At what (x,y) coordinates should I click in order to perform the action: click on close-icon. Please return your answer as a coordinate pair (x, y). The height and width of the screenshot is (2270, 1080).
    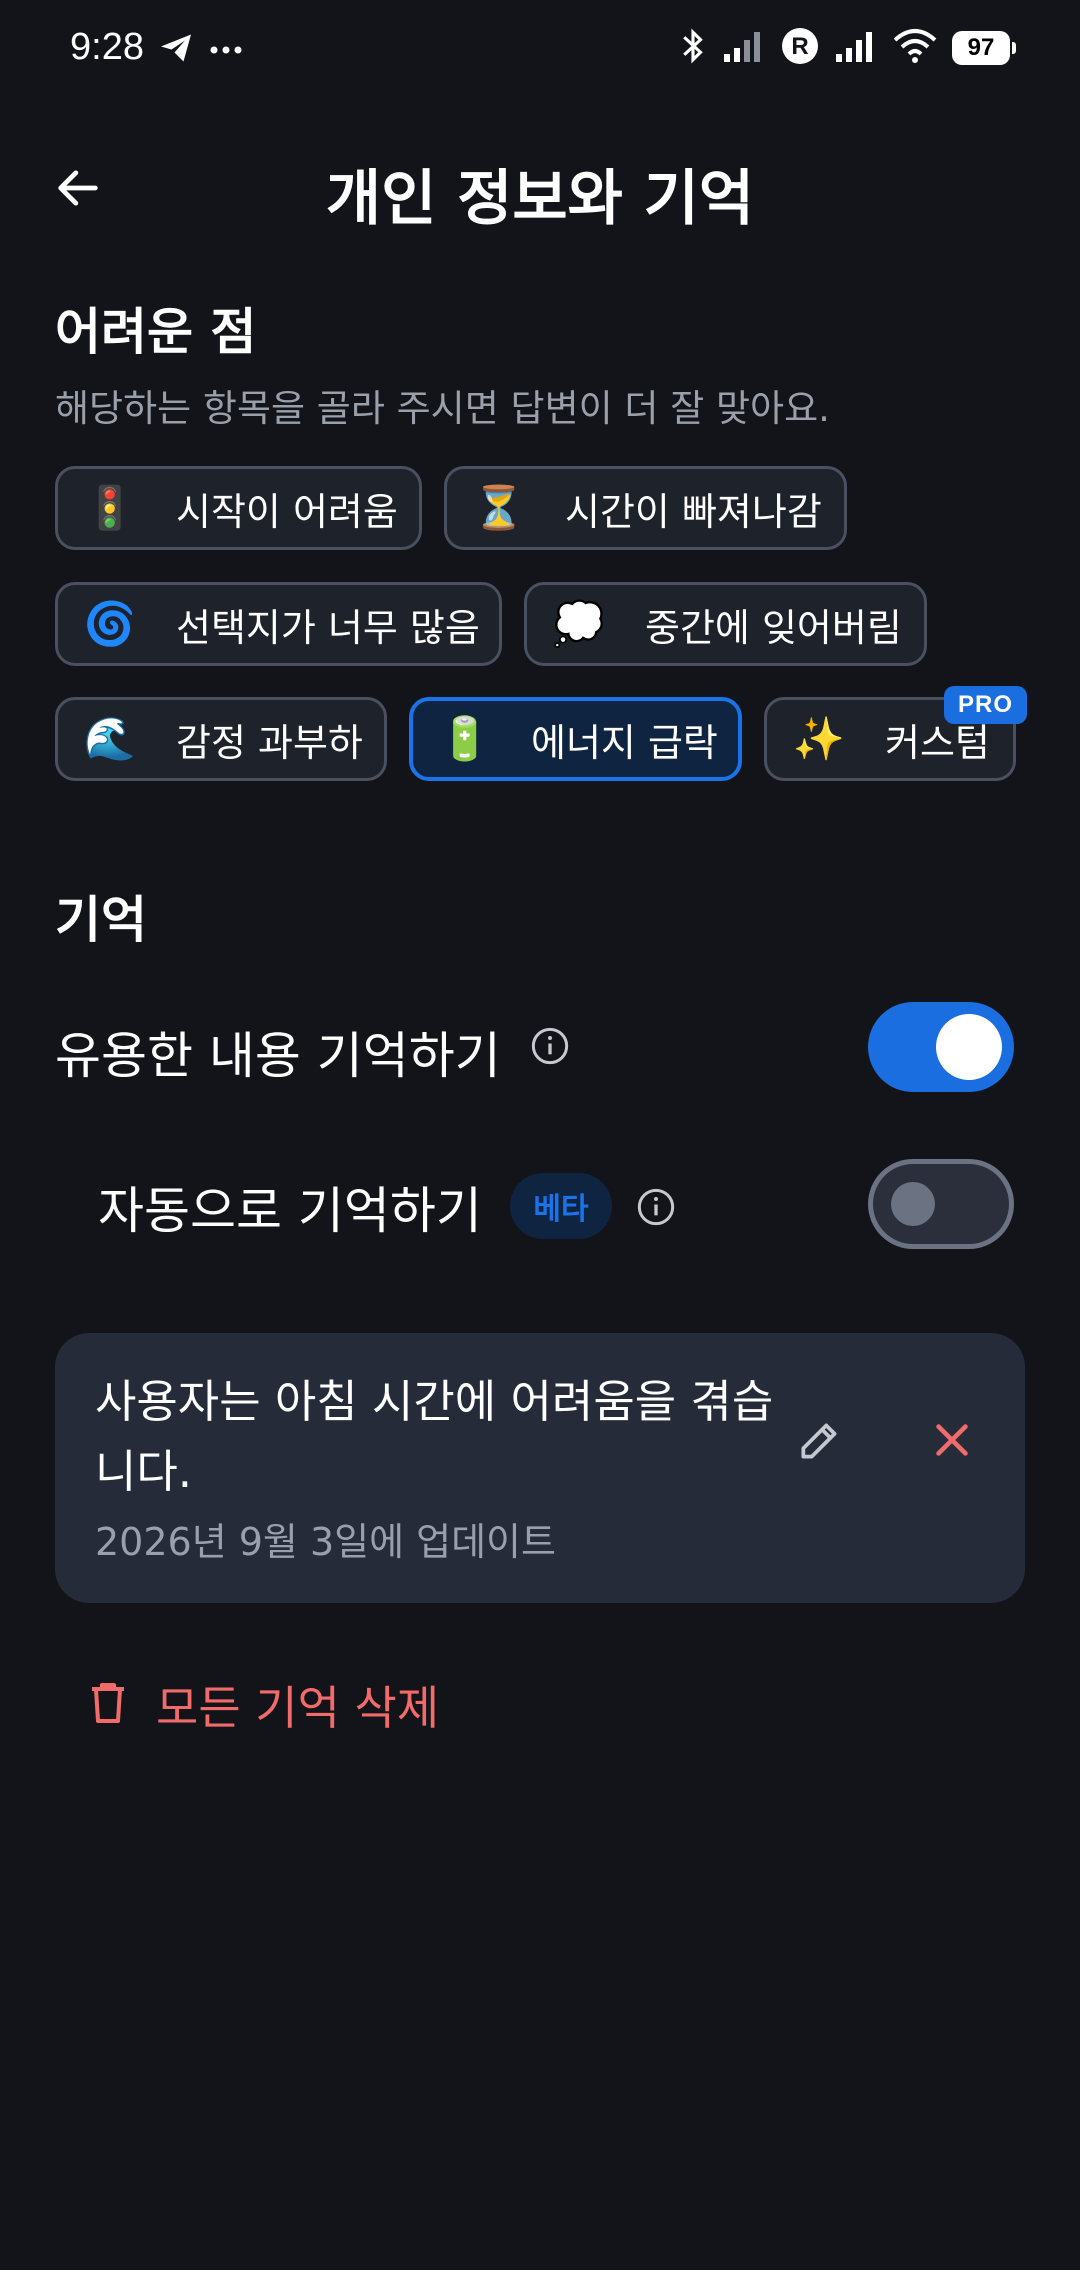
    Looking at the image, I should click on (952, 1442).